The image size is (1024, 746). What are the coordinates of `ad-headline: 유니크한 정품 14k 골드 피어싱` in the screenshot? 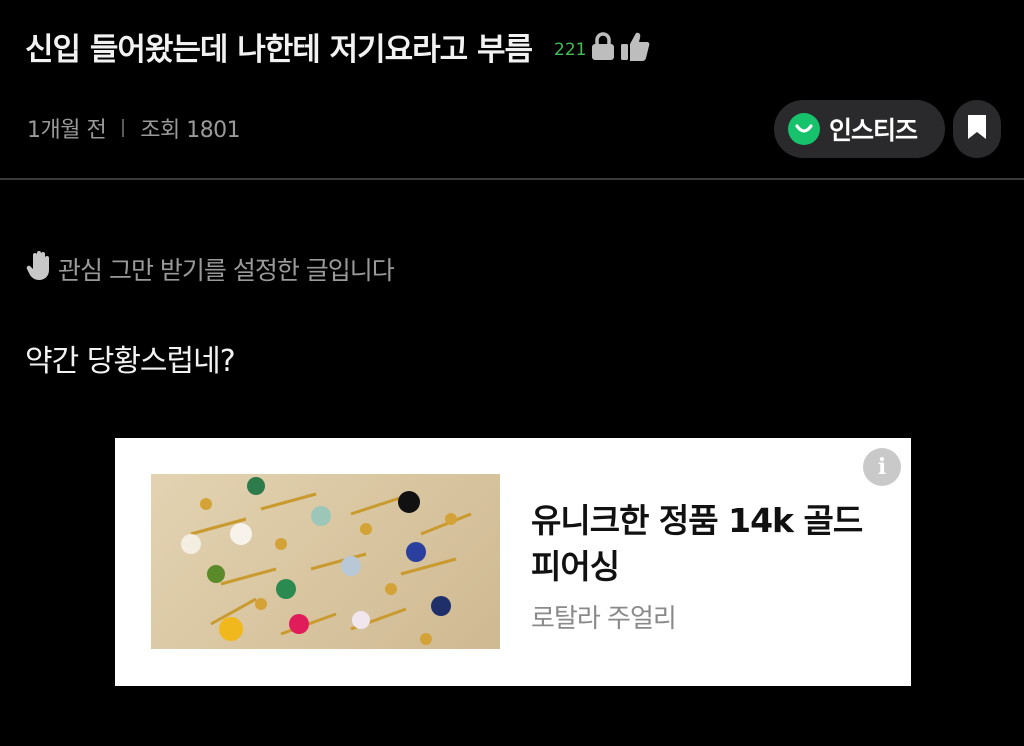 It's located at (701, 544).